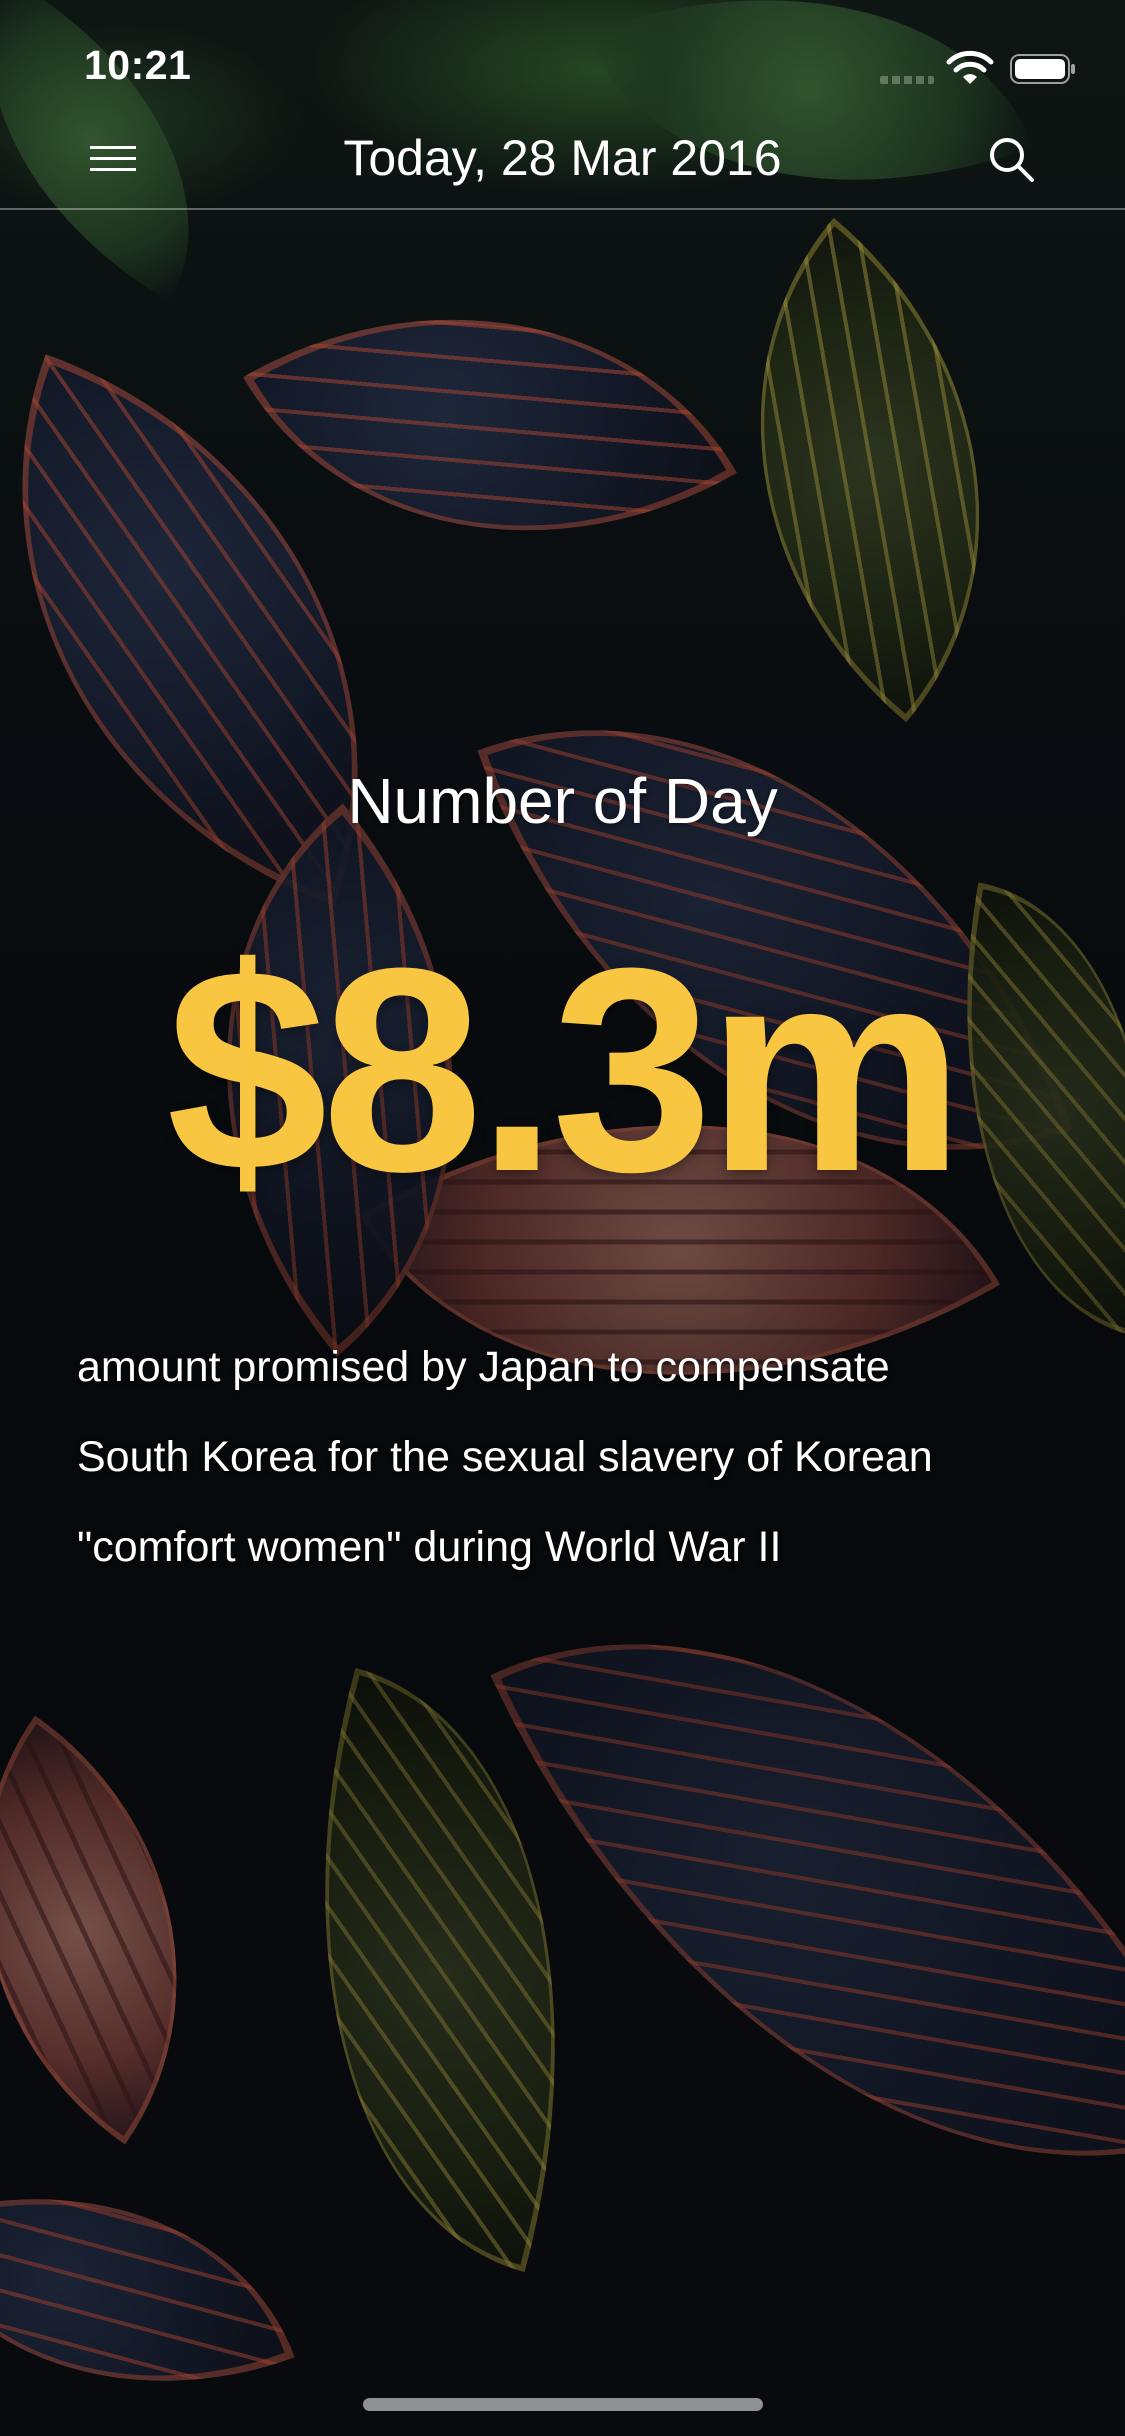 The image size is (1125, 2436). I want to click on hamburger-menu-icon, so click(113, 158).